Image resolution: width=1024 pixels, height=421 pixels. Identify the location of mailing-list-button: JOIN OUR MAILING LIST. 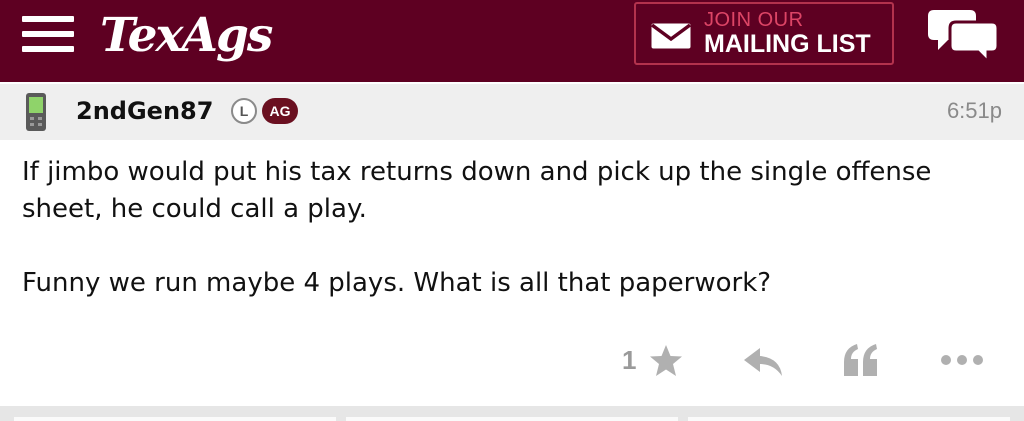
(764, 33).